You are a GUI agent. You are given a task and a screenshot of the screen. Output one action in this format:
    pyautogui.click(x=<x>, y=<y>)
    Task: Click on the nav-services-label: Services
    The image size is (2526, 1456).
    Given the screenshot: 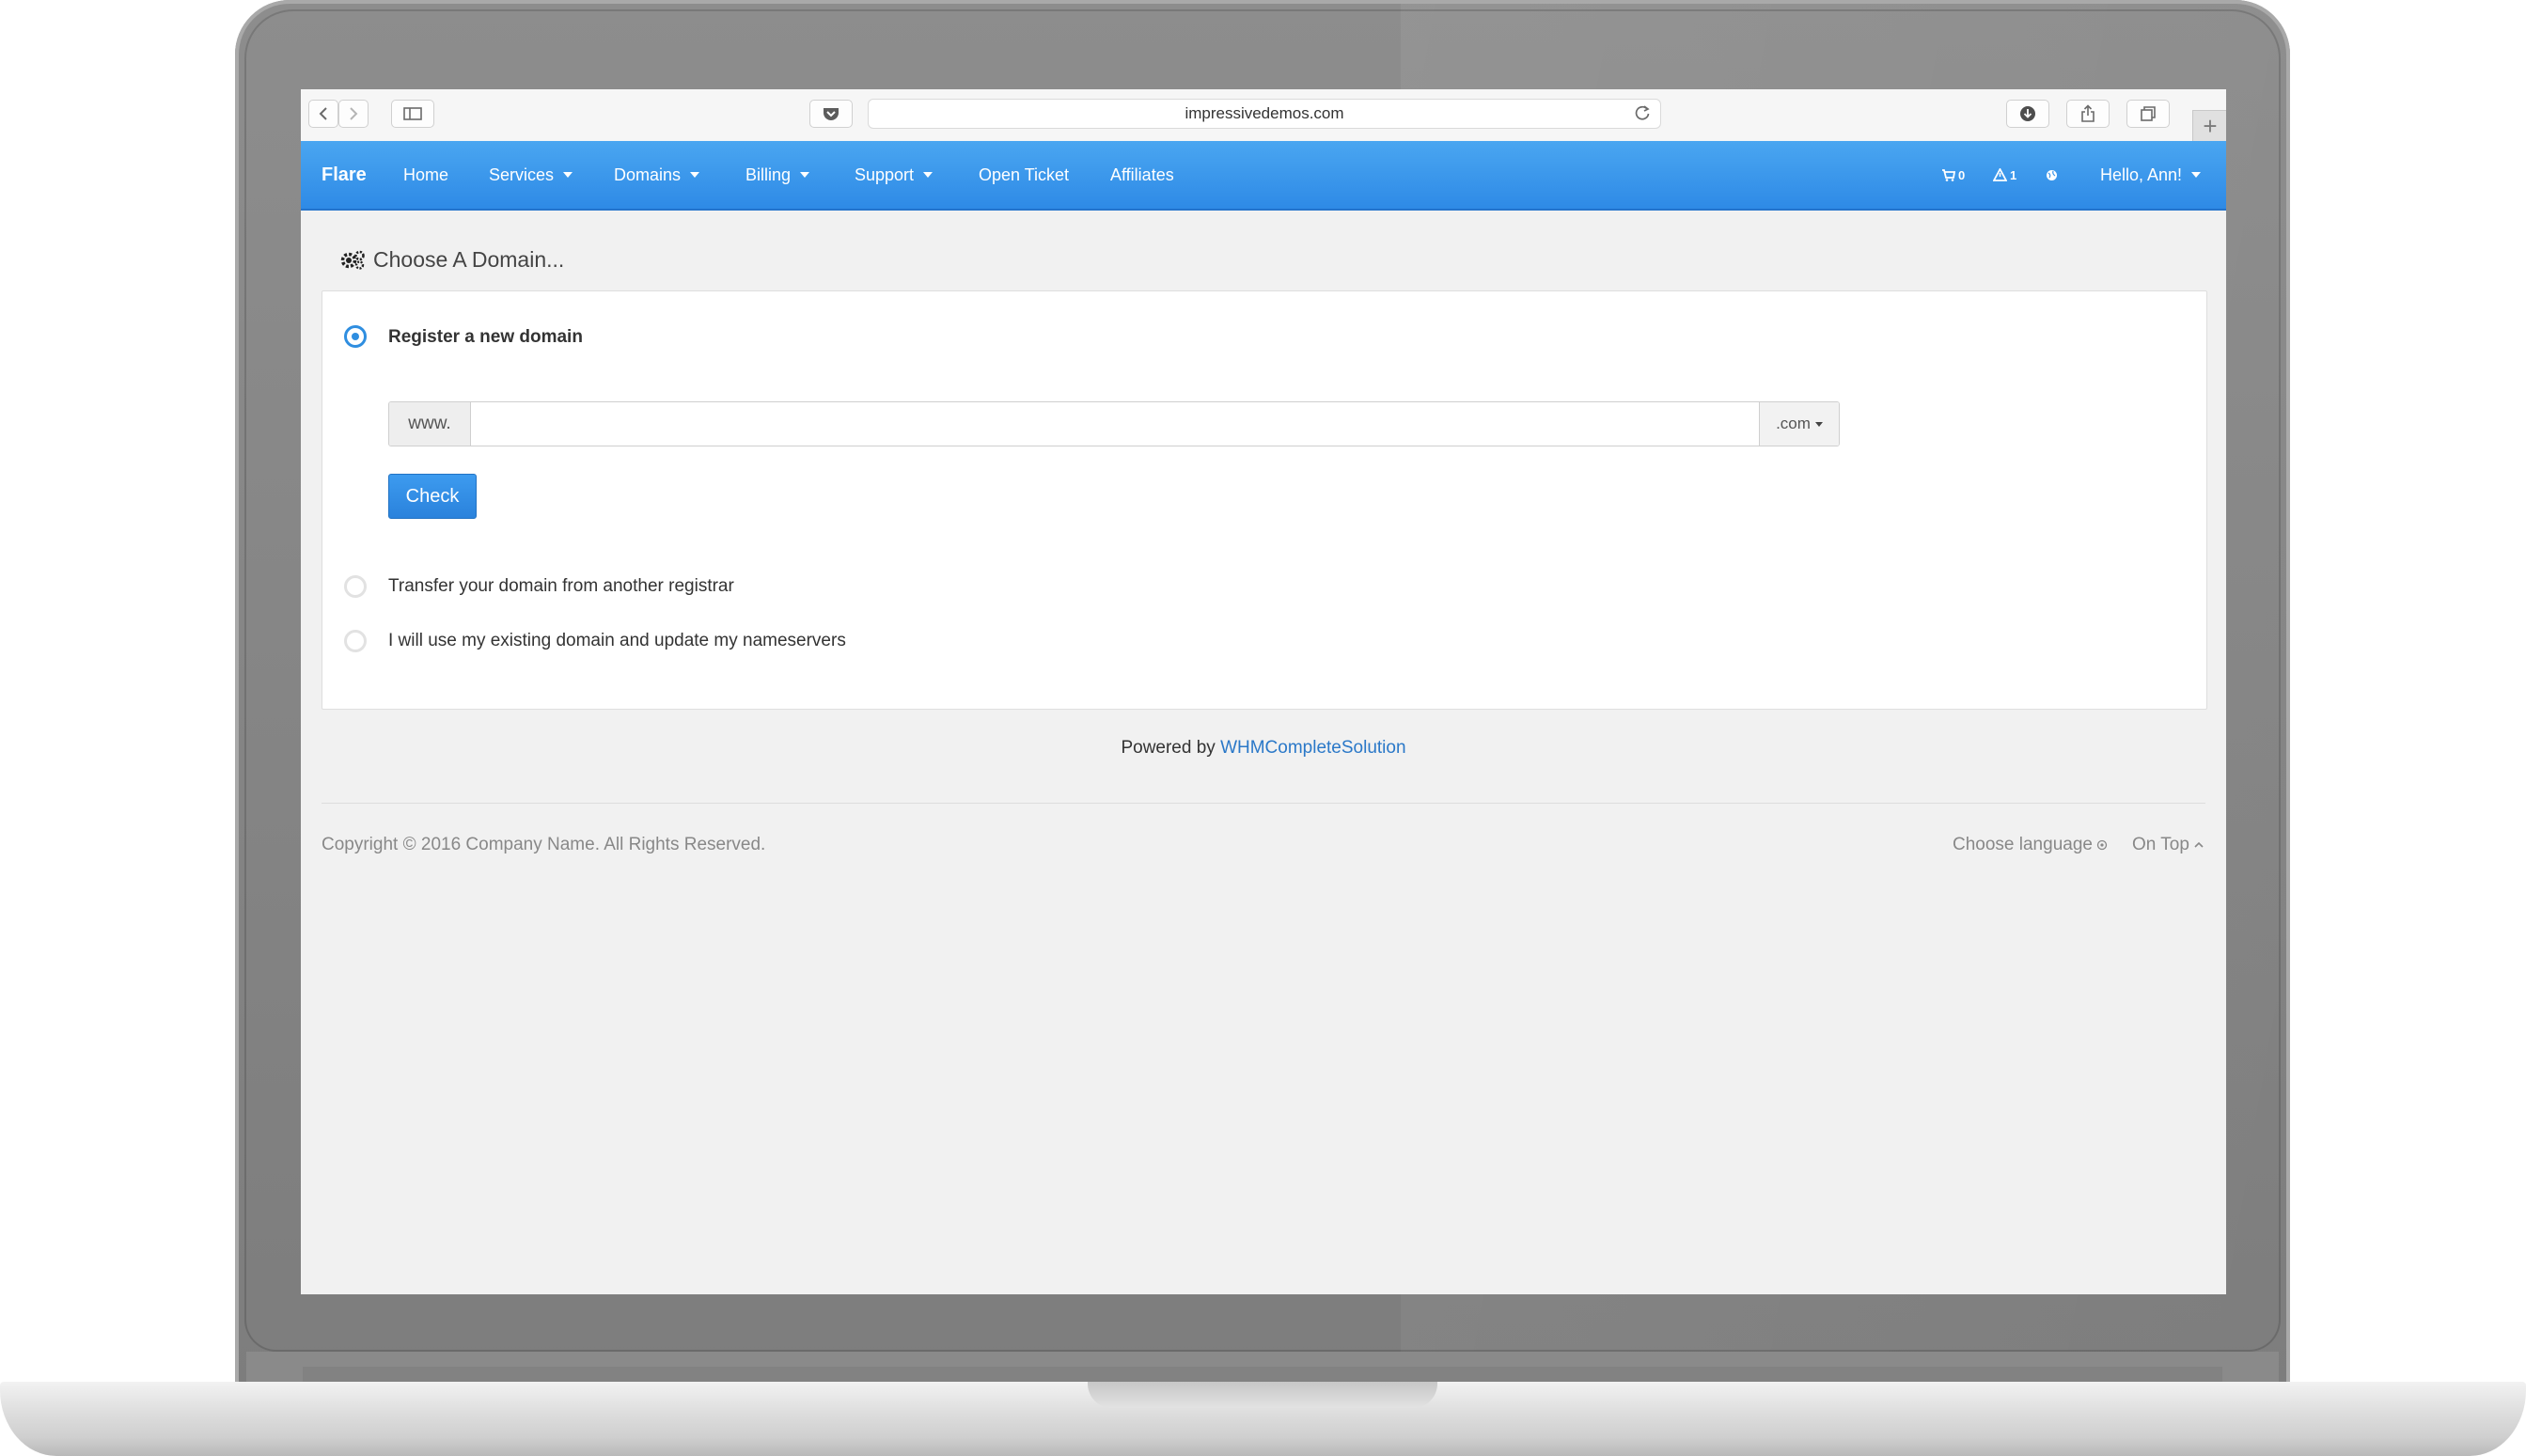 What is the action you would take?
    pyautogui.click(x=522, y=174)
    